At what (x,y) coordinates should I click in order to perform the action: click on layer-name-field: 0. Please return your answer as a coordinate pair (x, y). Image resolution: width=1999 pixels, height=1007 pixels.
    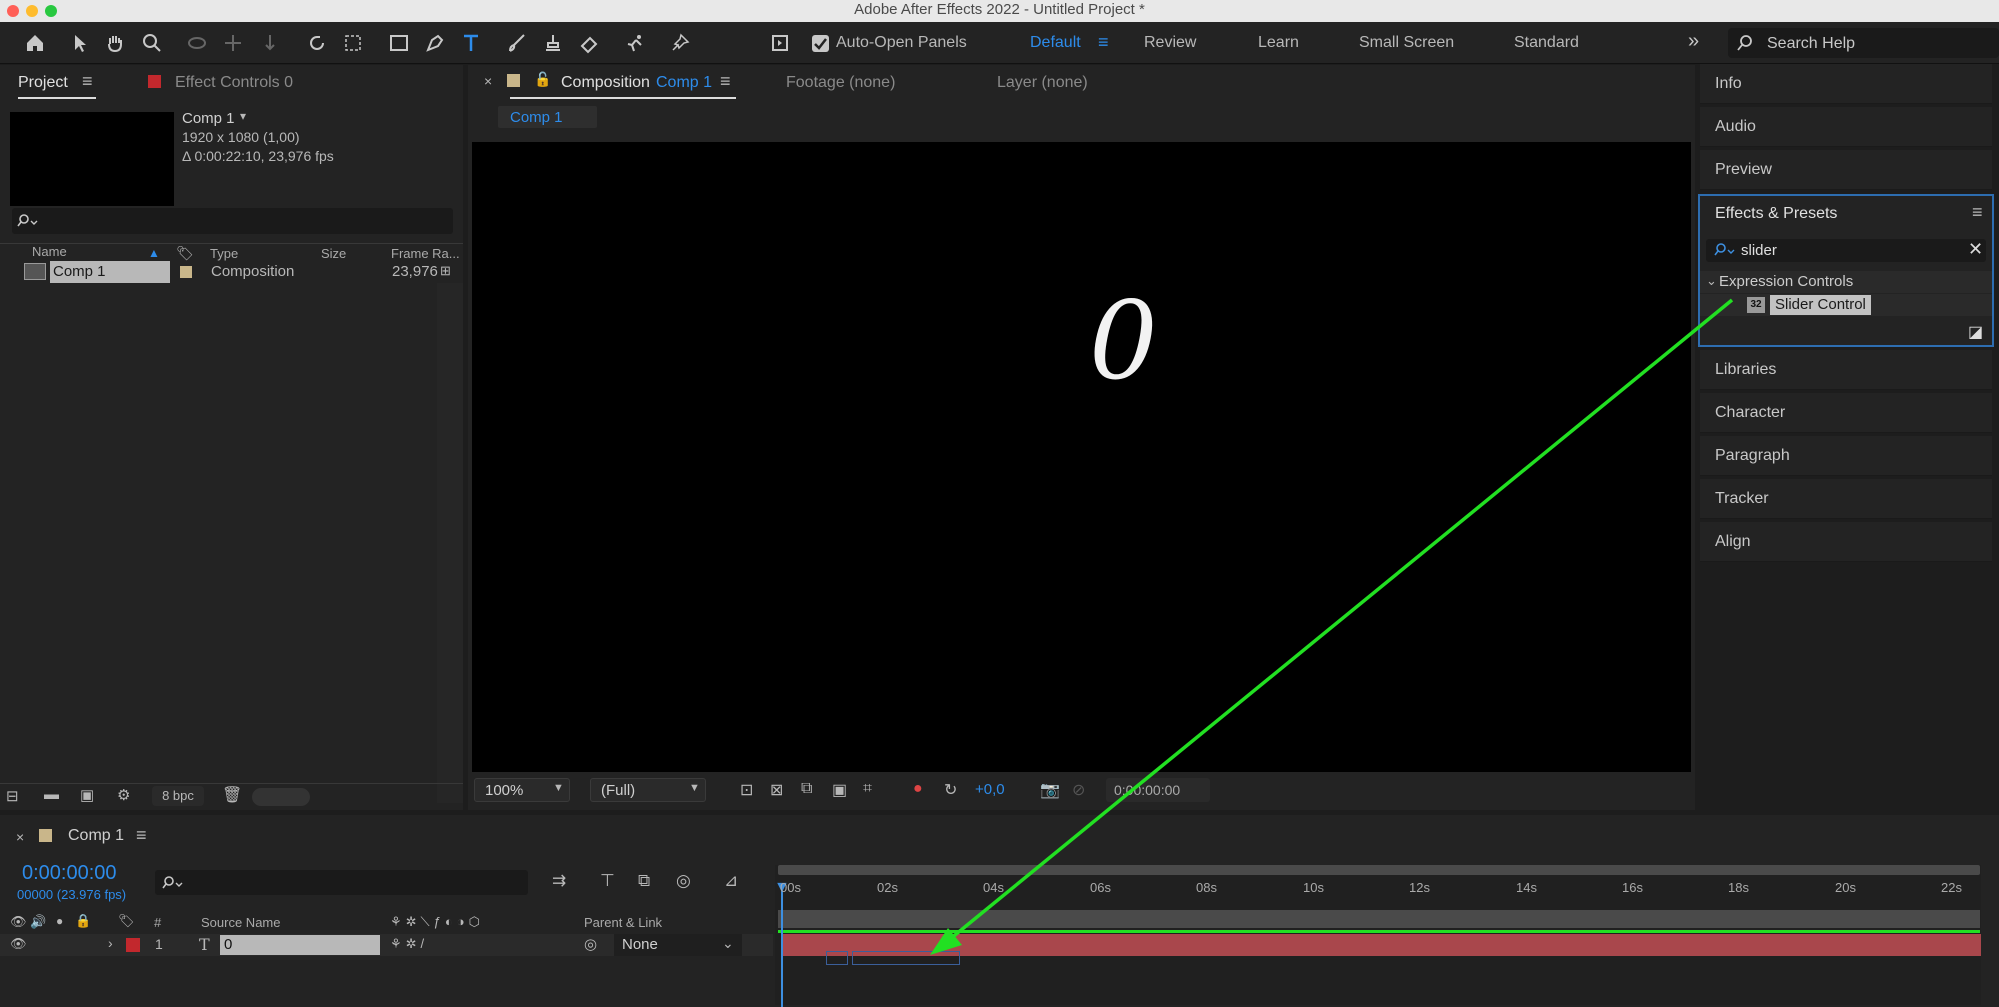
    Looking at the image, I should click on (300, 945).